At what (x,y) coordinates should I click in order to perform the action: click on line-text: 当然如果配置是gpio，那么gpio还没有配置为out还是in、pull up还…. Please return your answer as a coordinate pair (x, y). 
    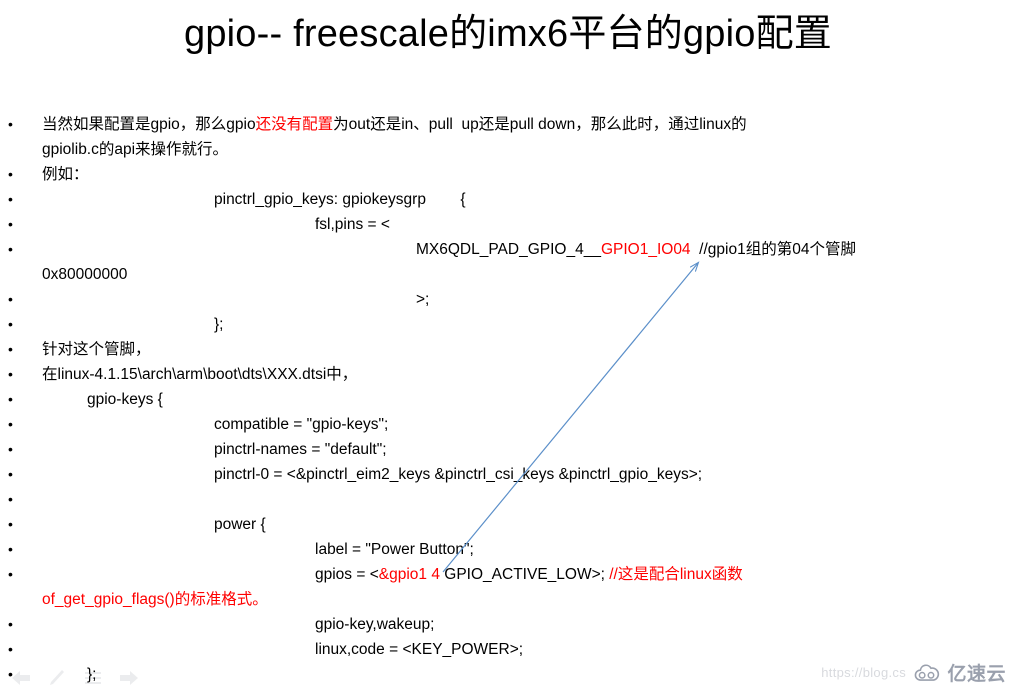
    Looking at the image, I should click on (394, 124).